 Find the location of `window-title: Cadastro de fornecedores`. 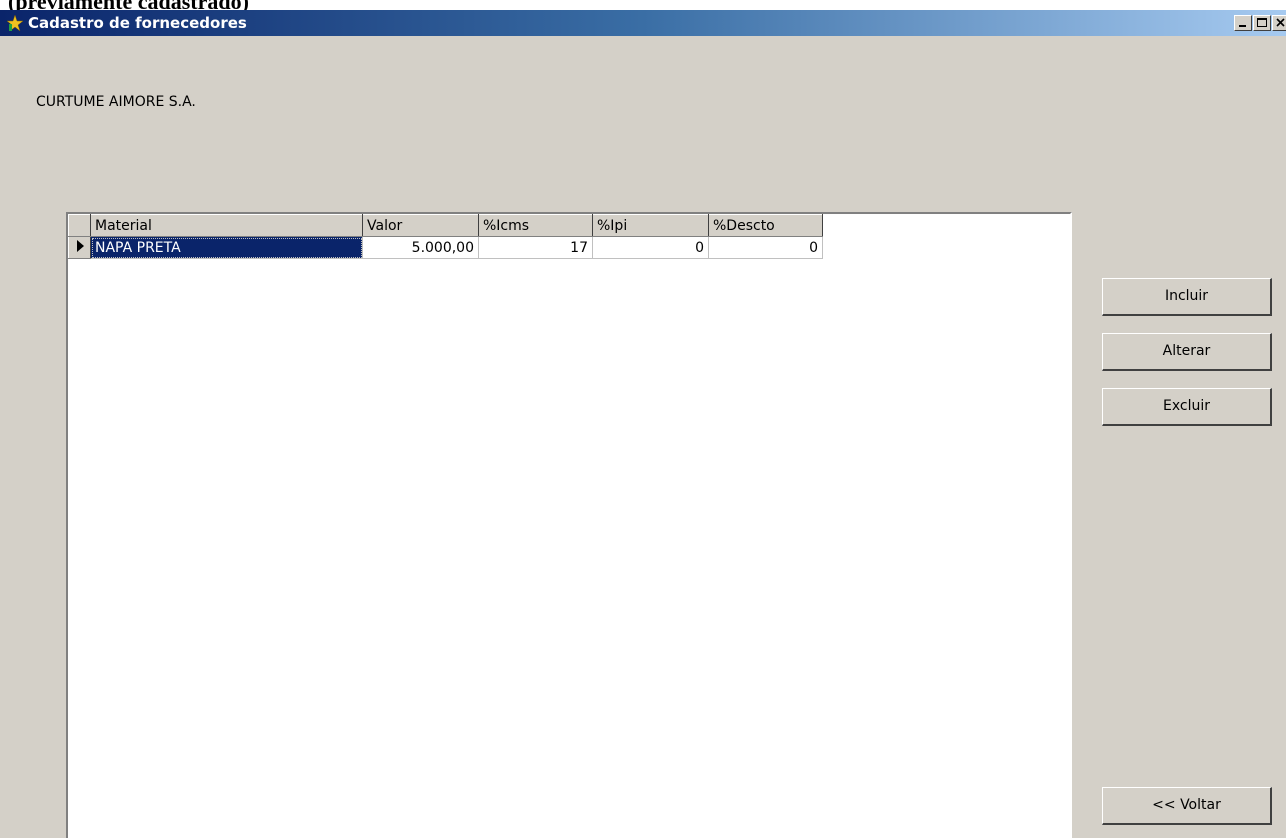

window-title: Cadastro de fornecedores is located at coordinates (137, 23).